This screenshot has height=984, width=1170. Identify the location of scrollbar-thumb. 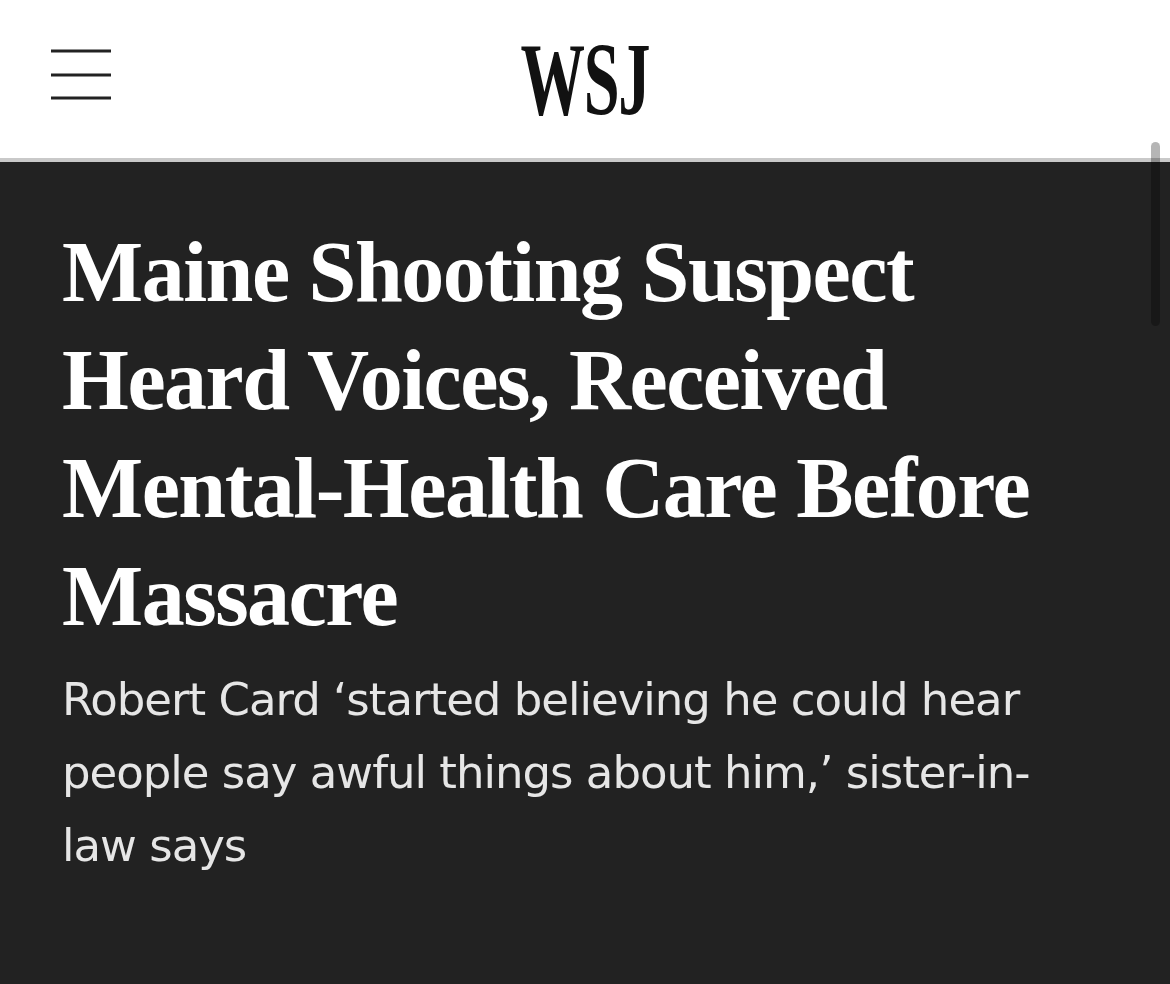
(1155, 234).